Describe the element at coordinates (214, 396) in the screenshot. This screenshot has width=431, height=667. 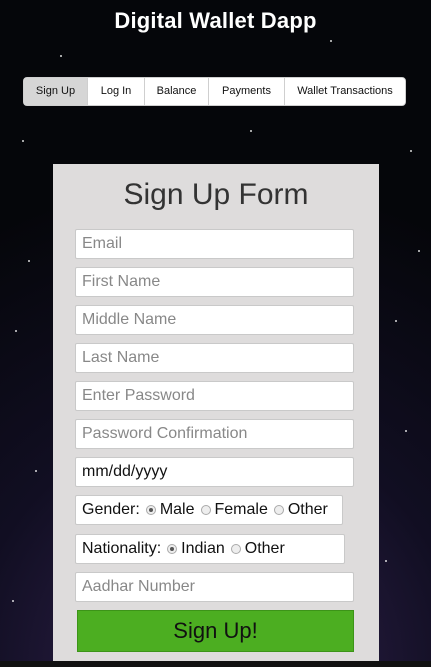
I see `password-field: Enter Password` at that location.